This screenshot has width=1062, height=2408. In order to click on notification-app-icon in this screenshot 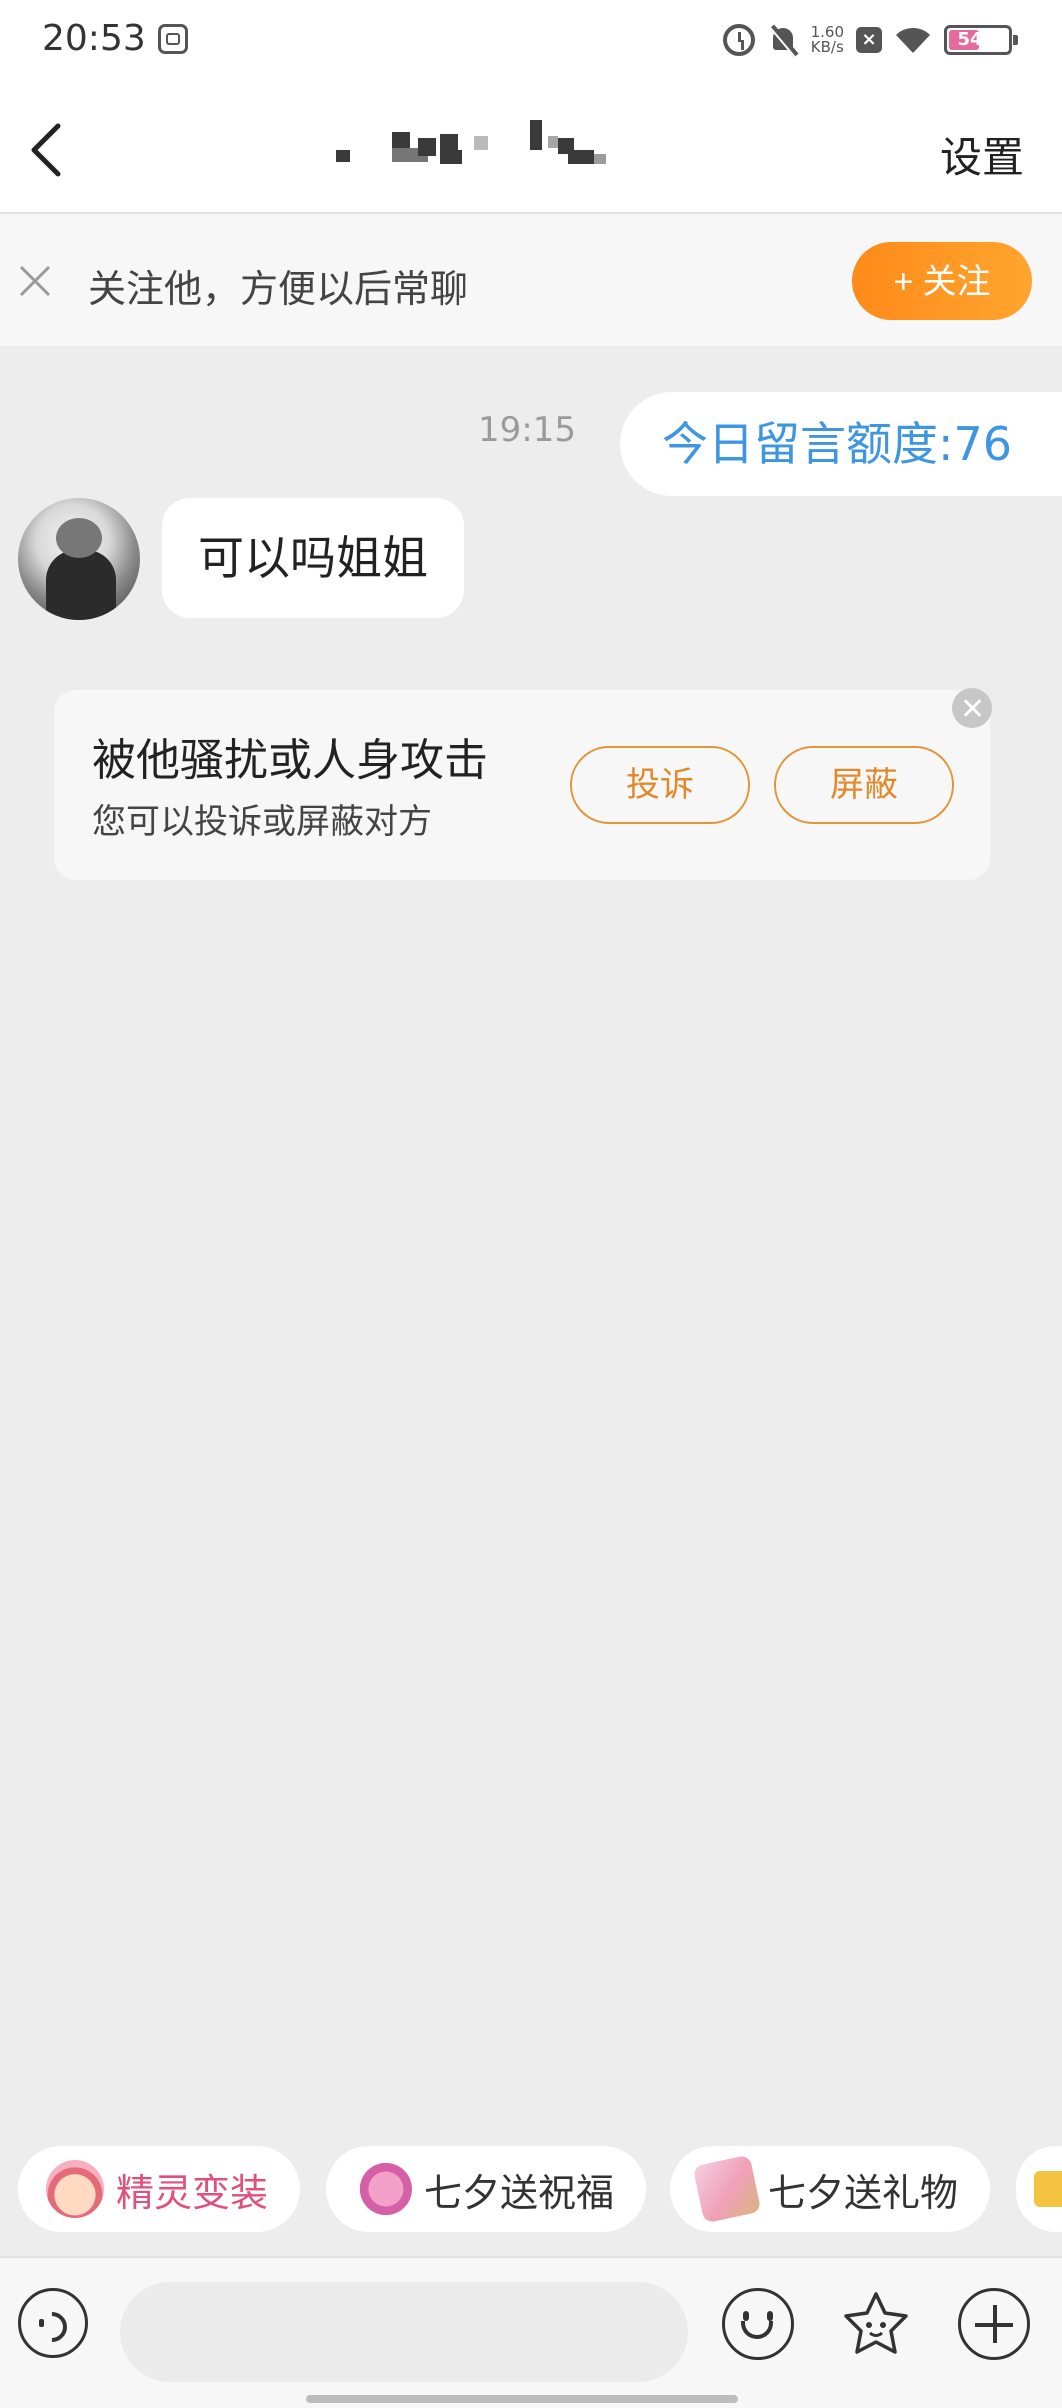, I will do `click(173, 39)`.